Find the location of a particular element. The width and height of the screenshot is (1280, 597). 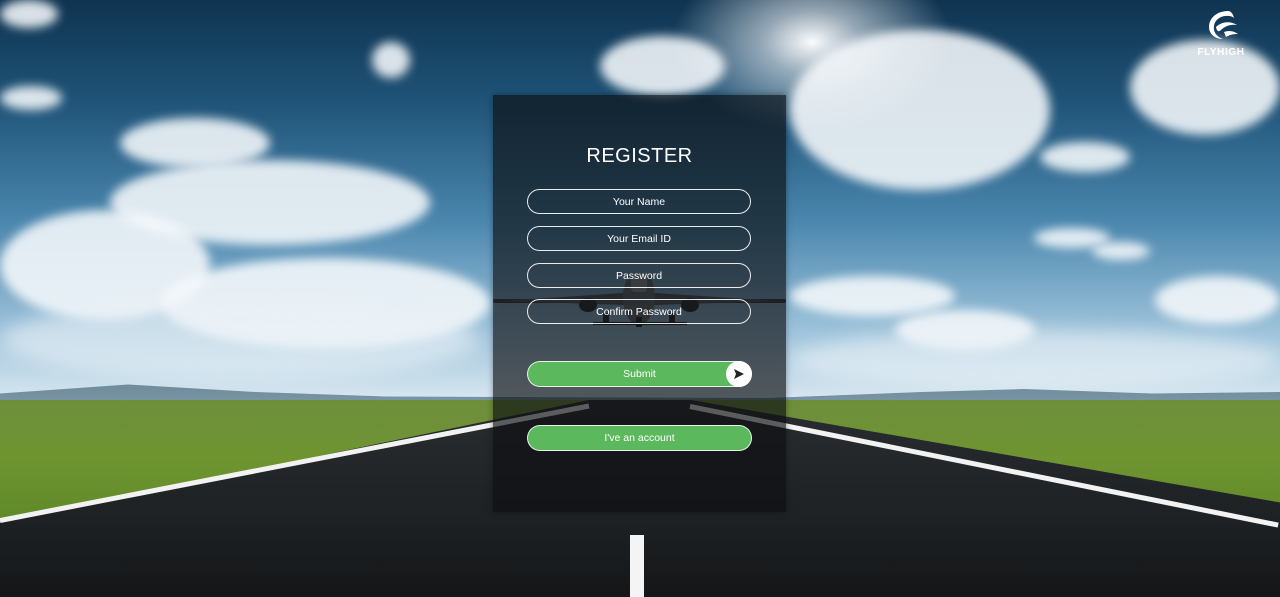

email-field is located at coordinates (639, 238).